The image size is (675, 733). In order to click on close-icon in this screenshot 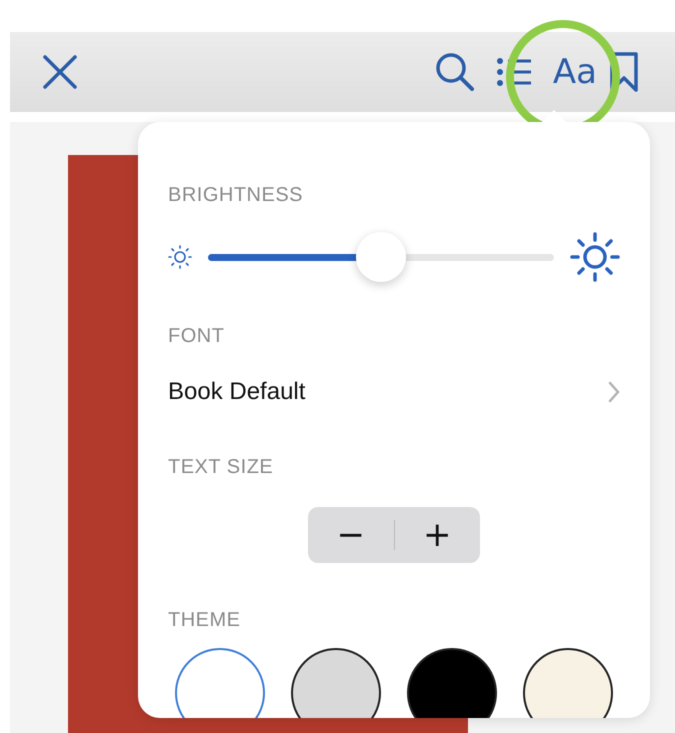, I will do `click(60, 72)`.